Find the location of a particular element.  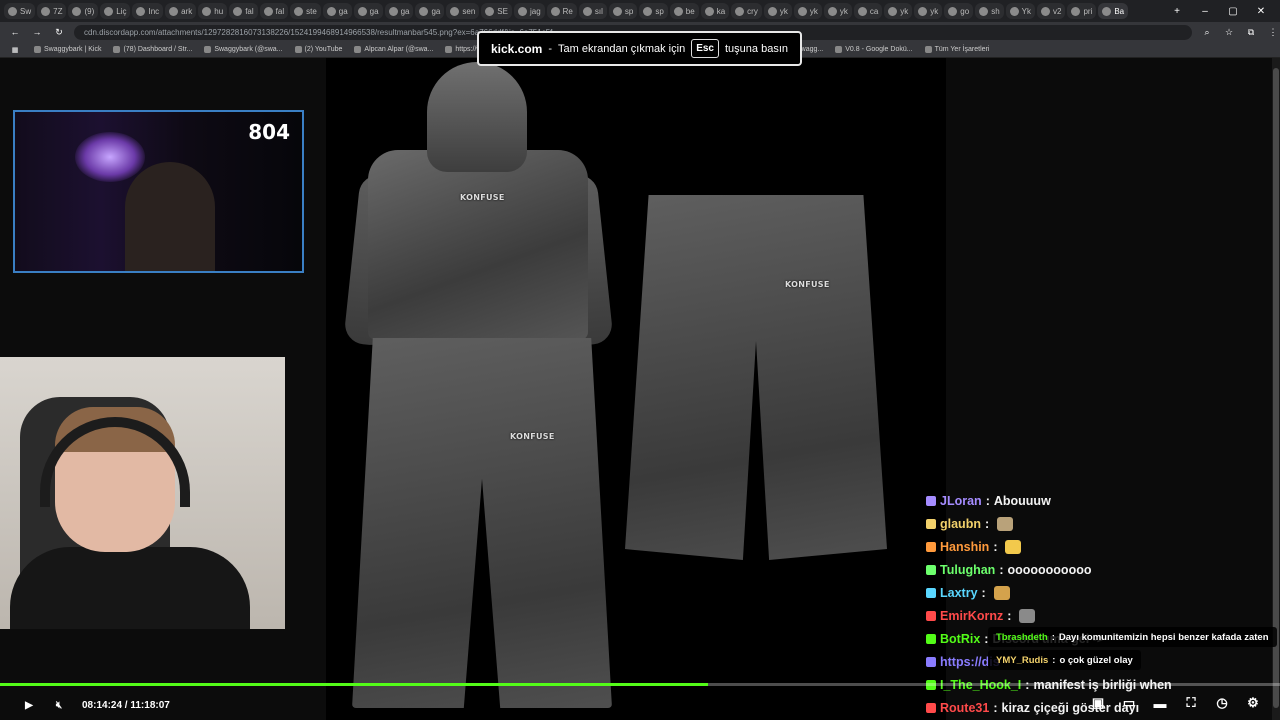

browser-tab: Re is located at coordinates (561, 11).